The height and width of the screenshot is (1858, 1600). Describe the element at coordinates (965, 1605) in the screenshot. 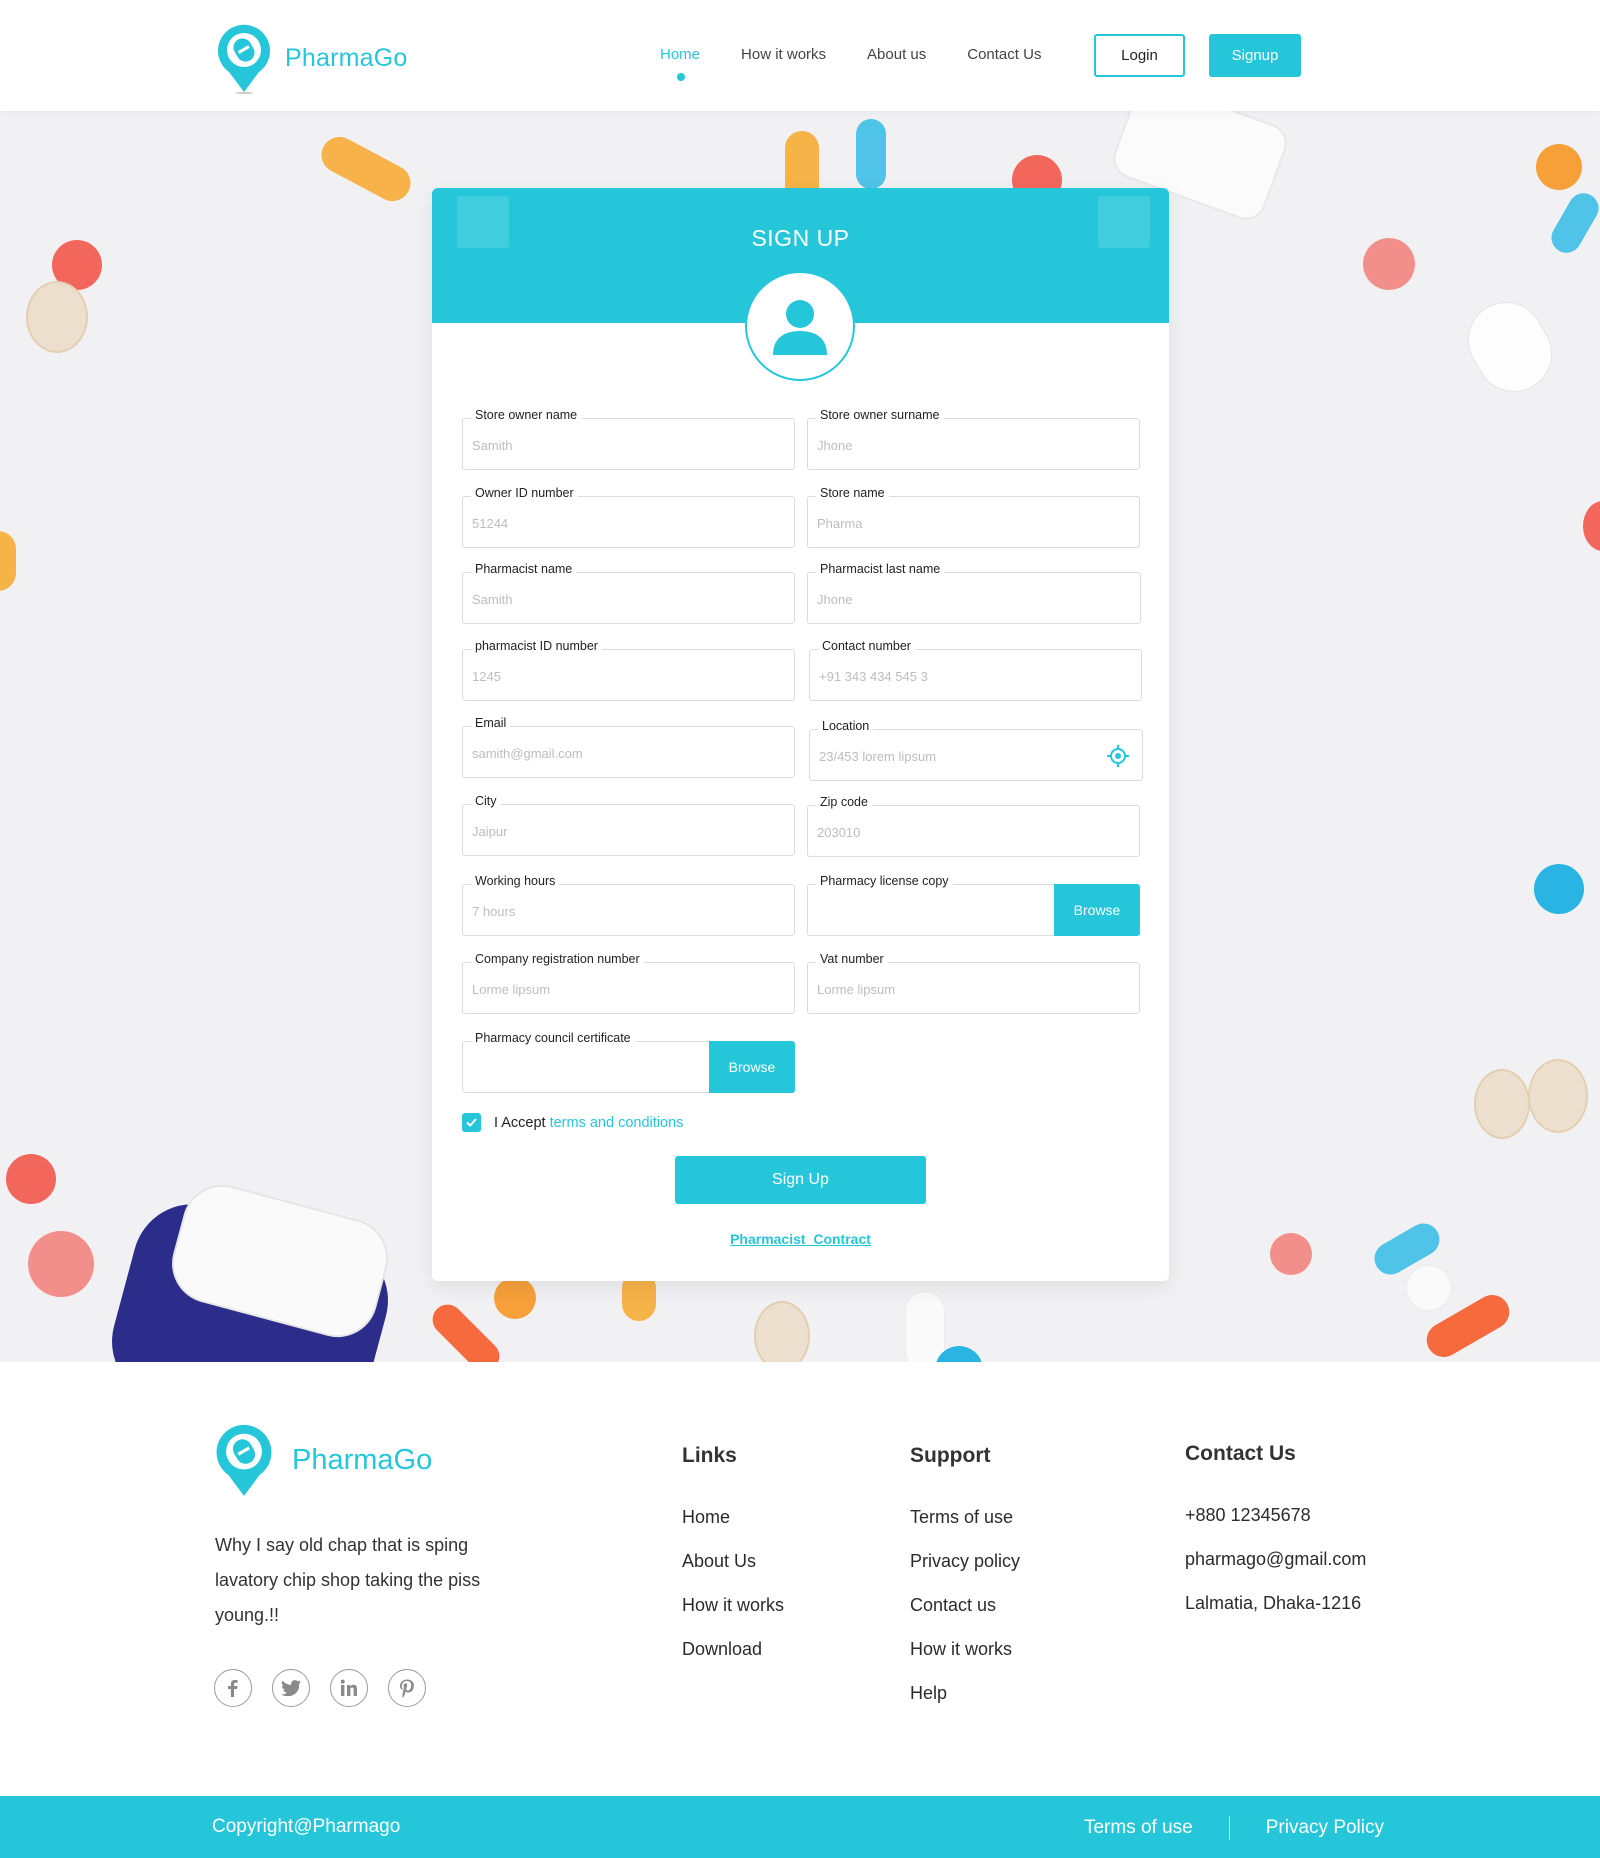

I see `footer-link-contact: Contact us` at that location.